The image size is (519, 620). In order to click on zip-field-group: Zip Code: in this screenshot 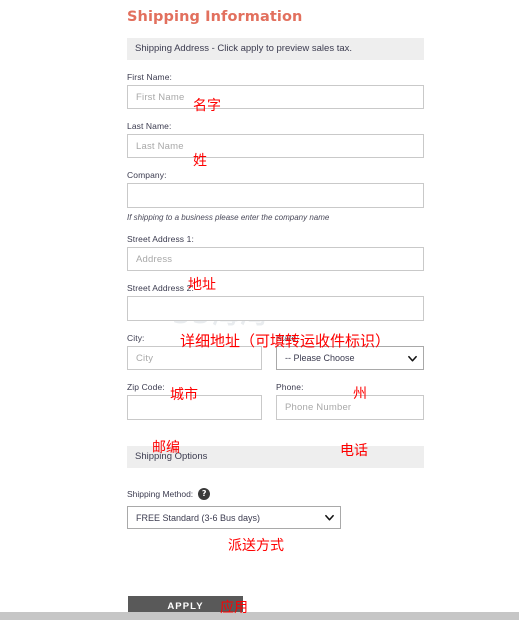, I will do `click(194, 395)`.